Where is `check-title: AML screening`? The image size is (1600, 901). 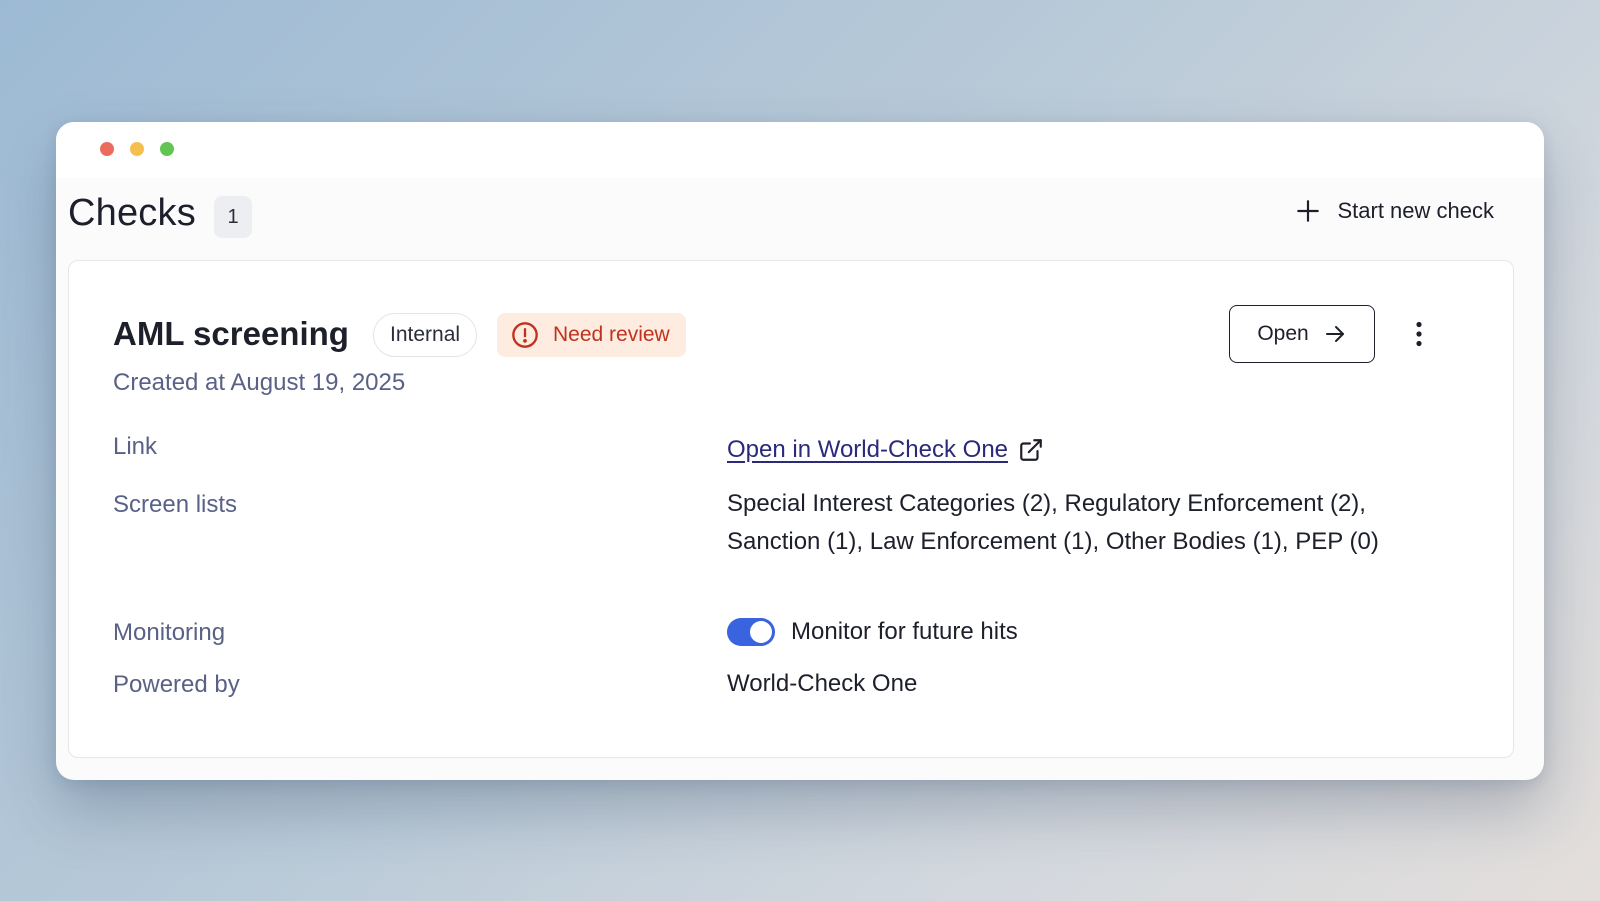
check-title: AML screening is located at coordinates (231, 333).